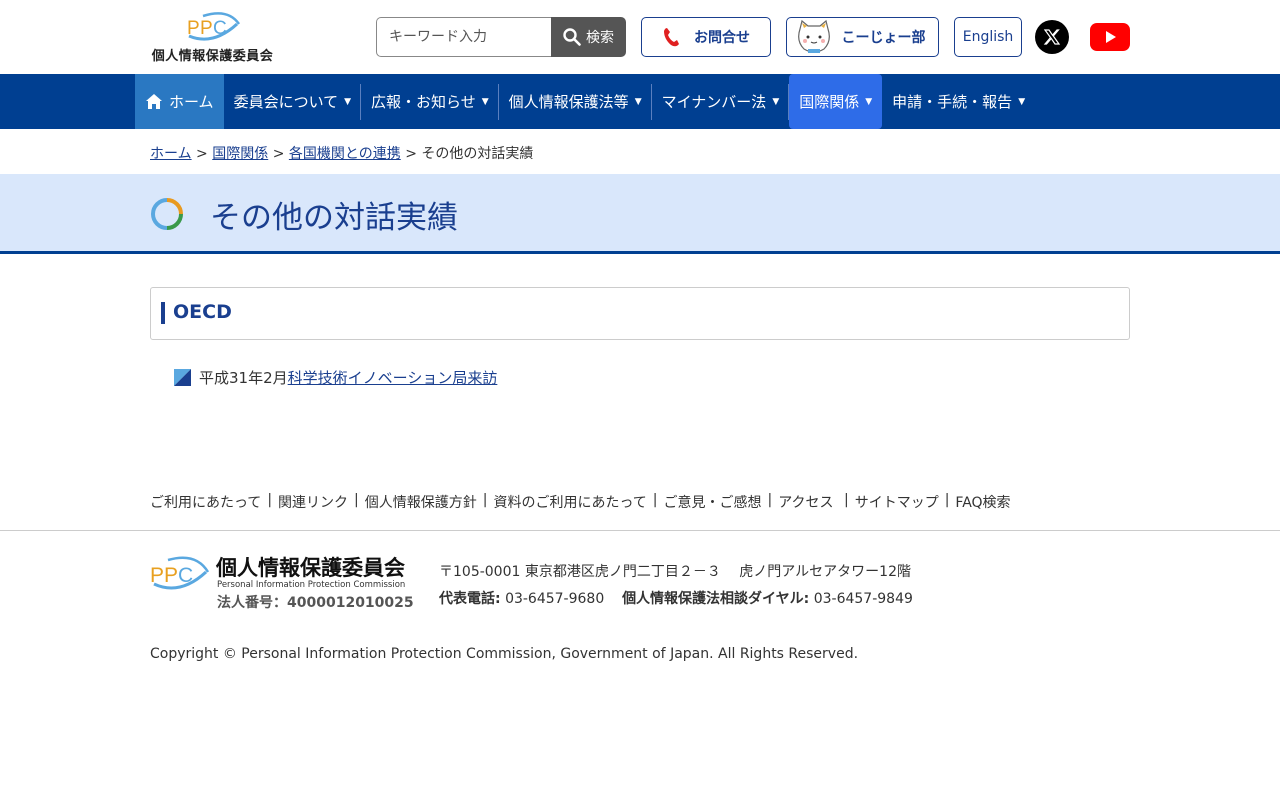  I want to click on footer-tel-number: 03-6457-9680, so click(555, 599).